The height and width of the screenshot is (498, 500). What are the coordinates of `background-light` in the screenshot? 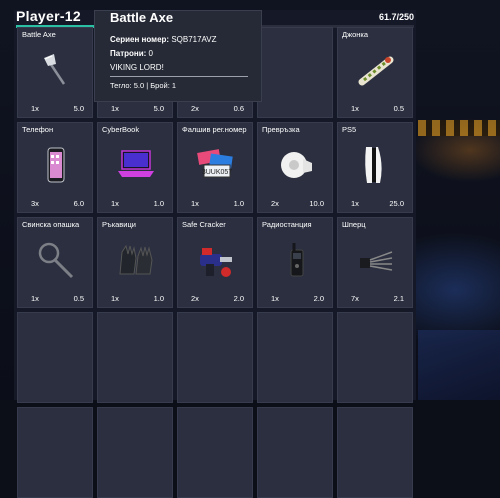 It's located at (459, 365).